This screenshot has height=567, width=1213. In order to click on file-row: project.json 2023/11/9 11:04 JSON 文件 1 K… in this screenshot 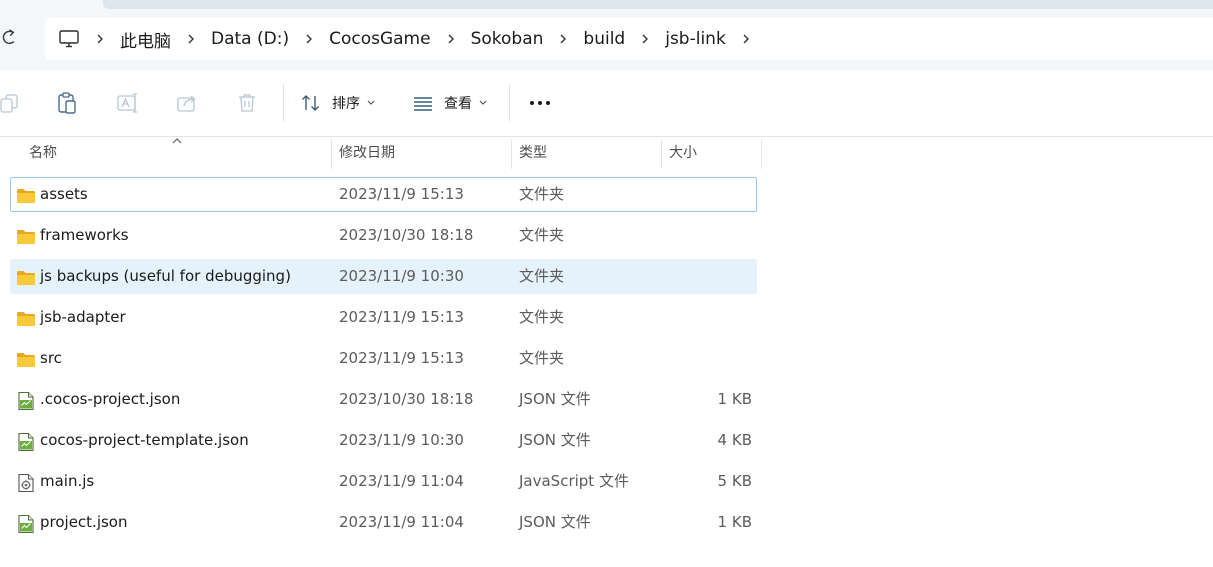, I will do `click(383, 522)`.